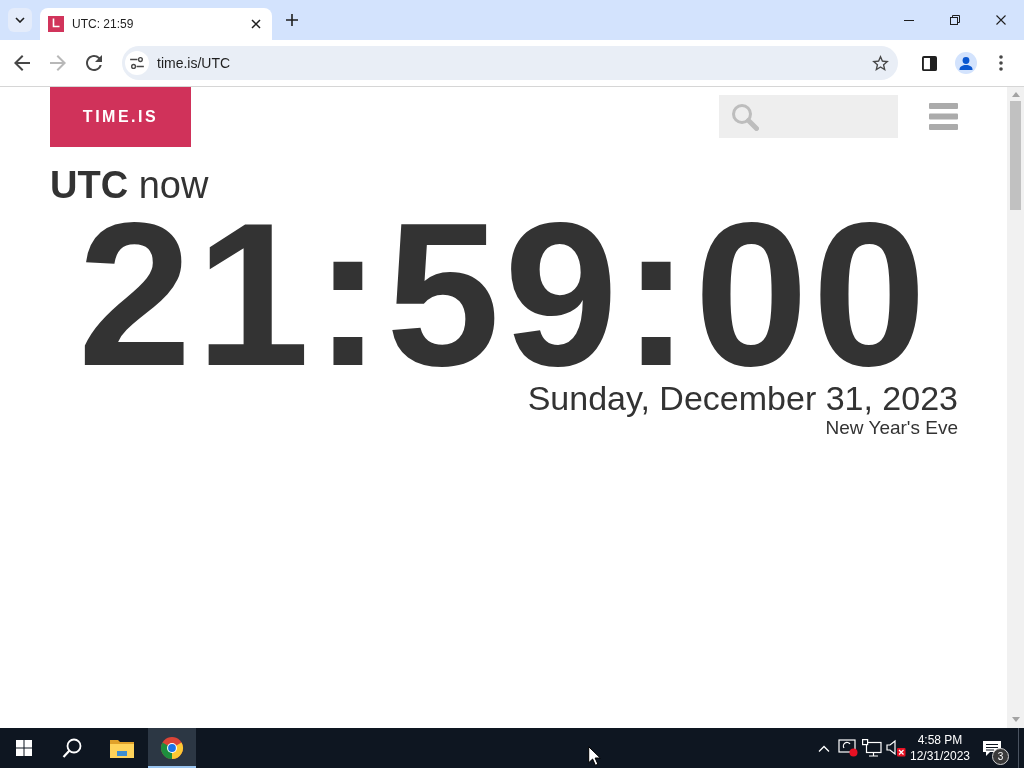 Image resolution: width=1024 pixels, height=768 pixels. I want to click on windows-icon, so click(24, 748).